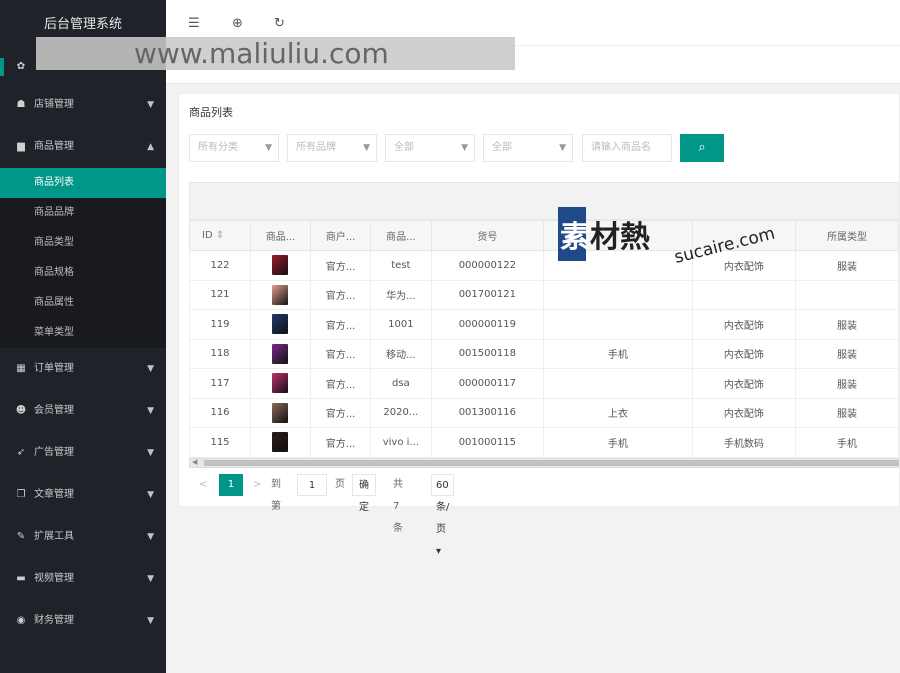 This screenshot has height=673, width=900. What do you see at coordinates (702, 148) in the screenshot?
I see `search-button: ⌕` at bounding box center [702, 148].